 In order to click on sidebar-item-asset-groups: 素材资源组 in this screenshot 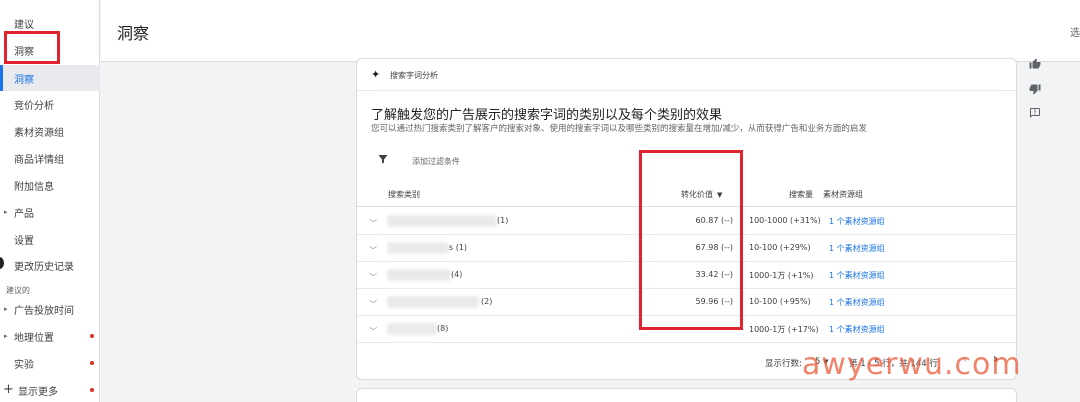, I will do `click(50, 131)`.